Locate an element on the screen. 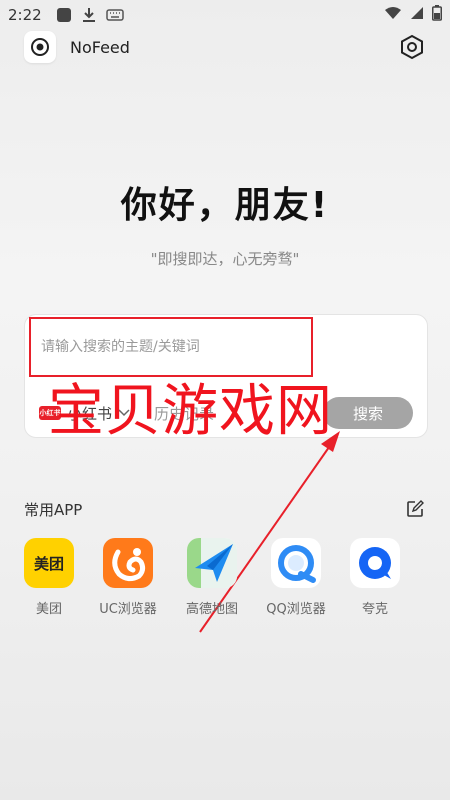 The height and width of the screenshot is (800, 450). app-label: QQ浏览器 is located at coordinates (296, 609).